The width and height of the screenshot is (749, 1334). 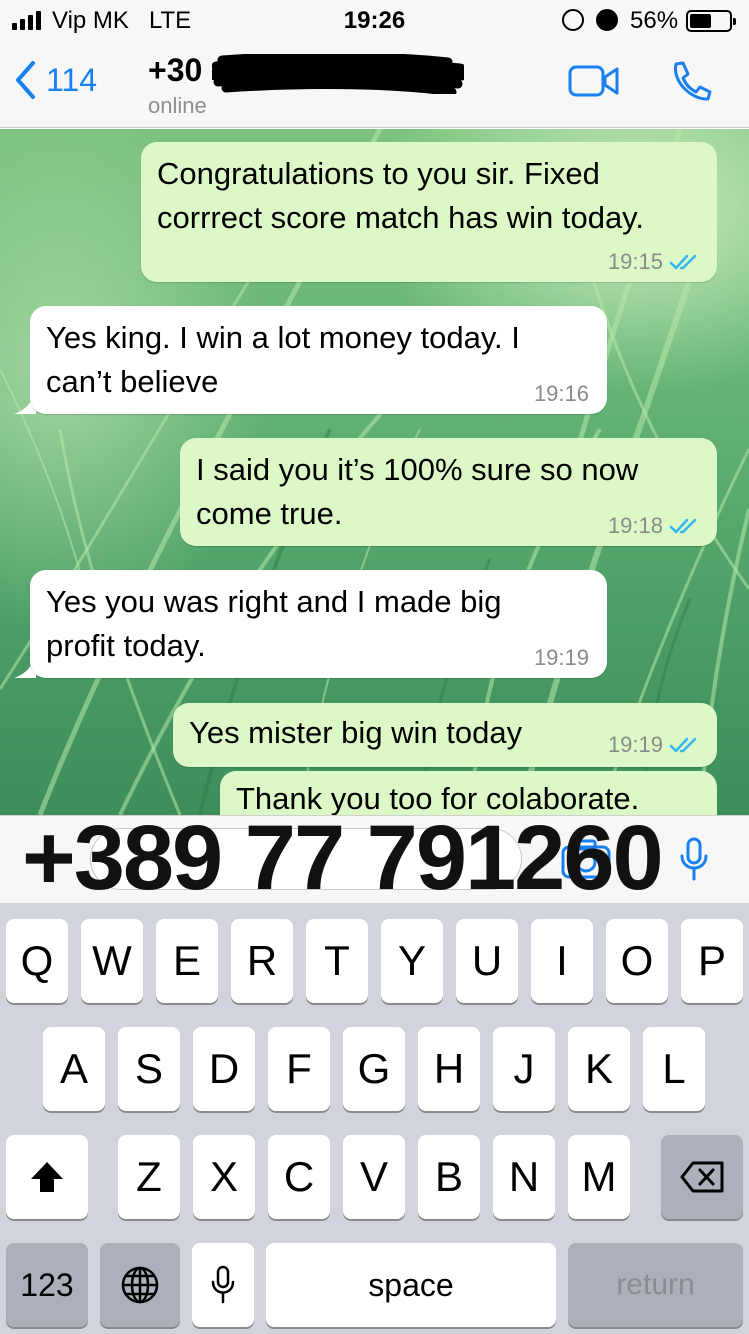 What do you see at coordinates (299, 1177) in the screenshot?
I see `key-c: C` at bounding box center [299, 1177].